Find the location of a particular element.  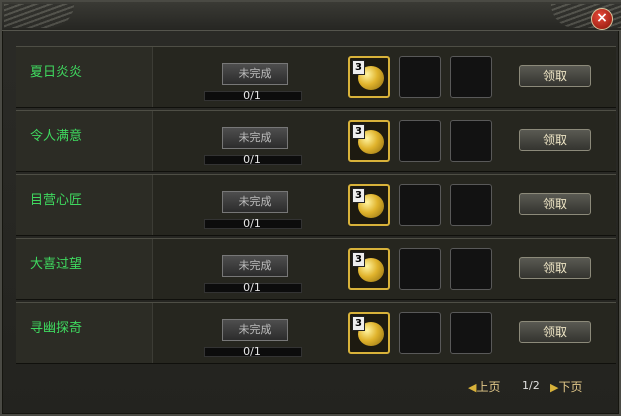

wing-ornament-left is located at coordinates (39, 16).